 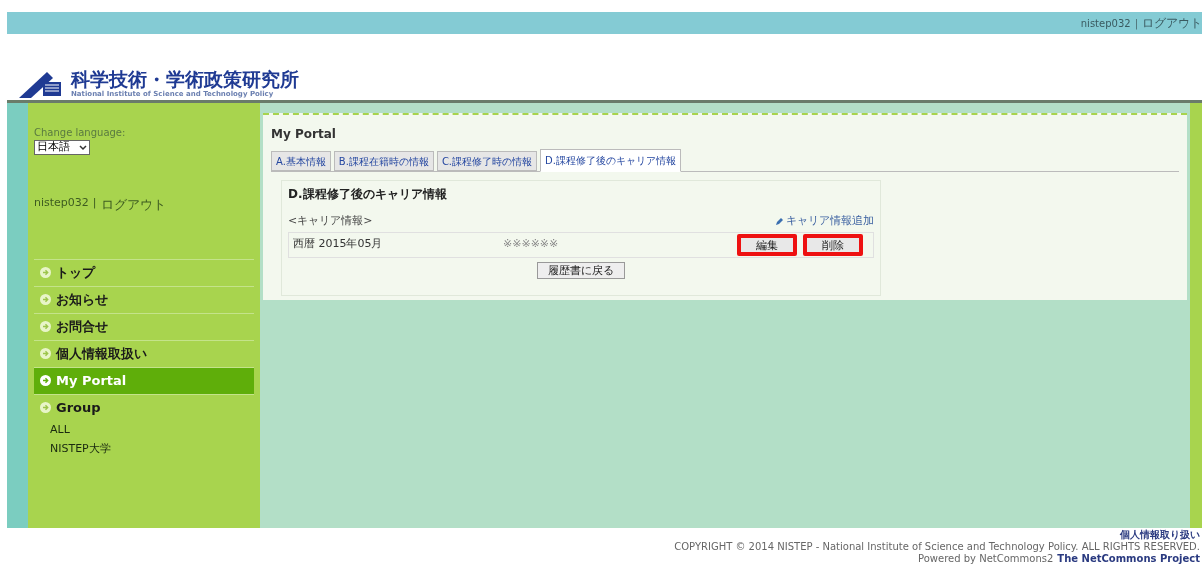 I want to click on career-value: ※※※※※※, so click(x=531, y=244).